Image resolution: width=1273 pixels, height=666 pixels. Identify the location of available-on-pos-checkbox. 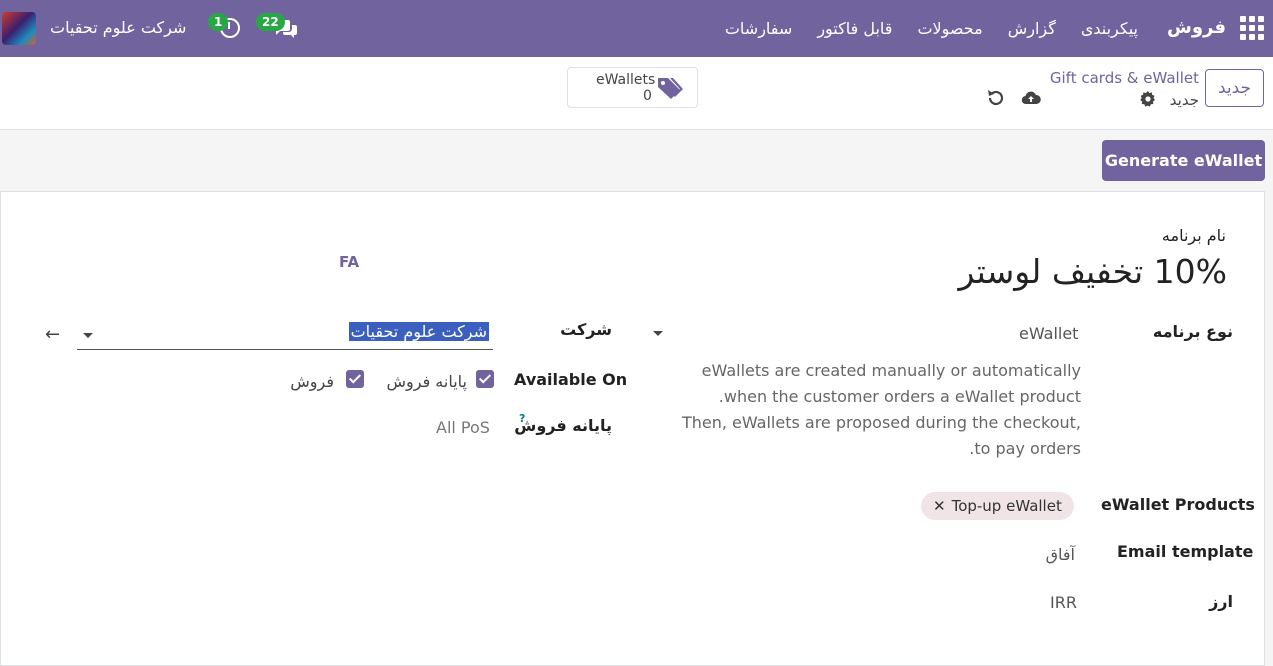
(485, 379).